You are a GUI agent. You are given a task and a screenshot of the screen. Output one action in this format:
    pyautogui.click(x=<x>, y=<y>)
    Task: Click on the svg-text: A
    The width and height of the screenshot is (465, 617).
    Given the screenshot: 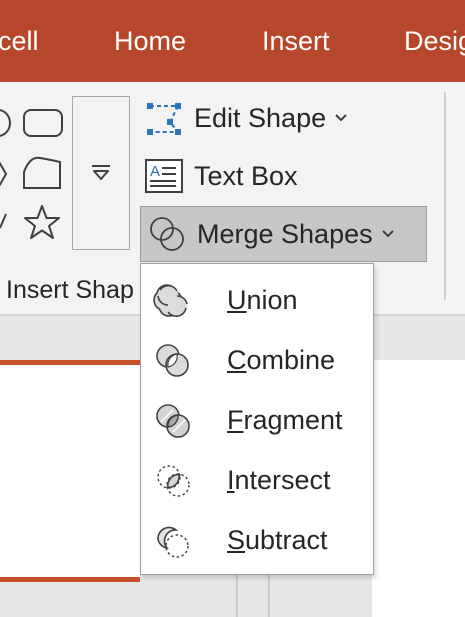 What is the action you would take?
    pyautogui.click(x=155, y=171)
    